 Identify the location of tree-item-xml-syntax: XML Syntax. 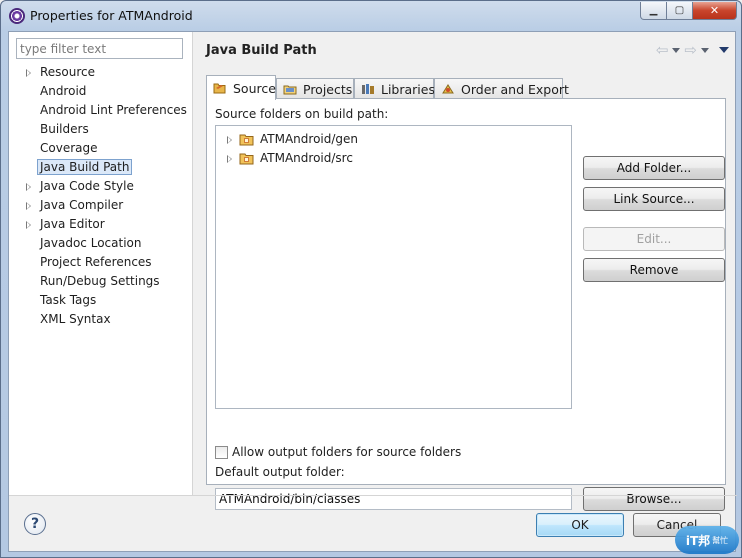
(101, 319).